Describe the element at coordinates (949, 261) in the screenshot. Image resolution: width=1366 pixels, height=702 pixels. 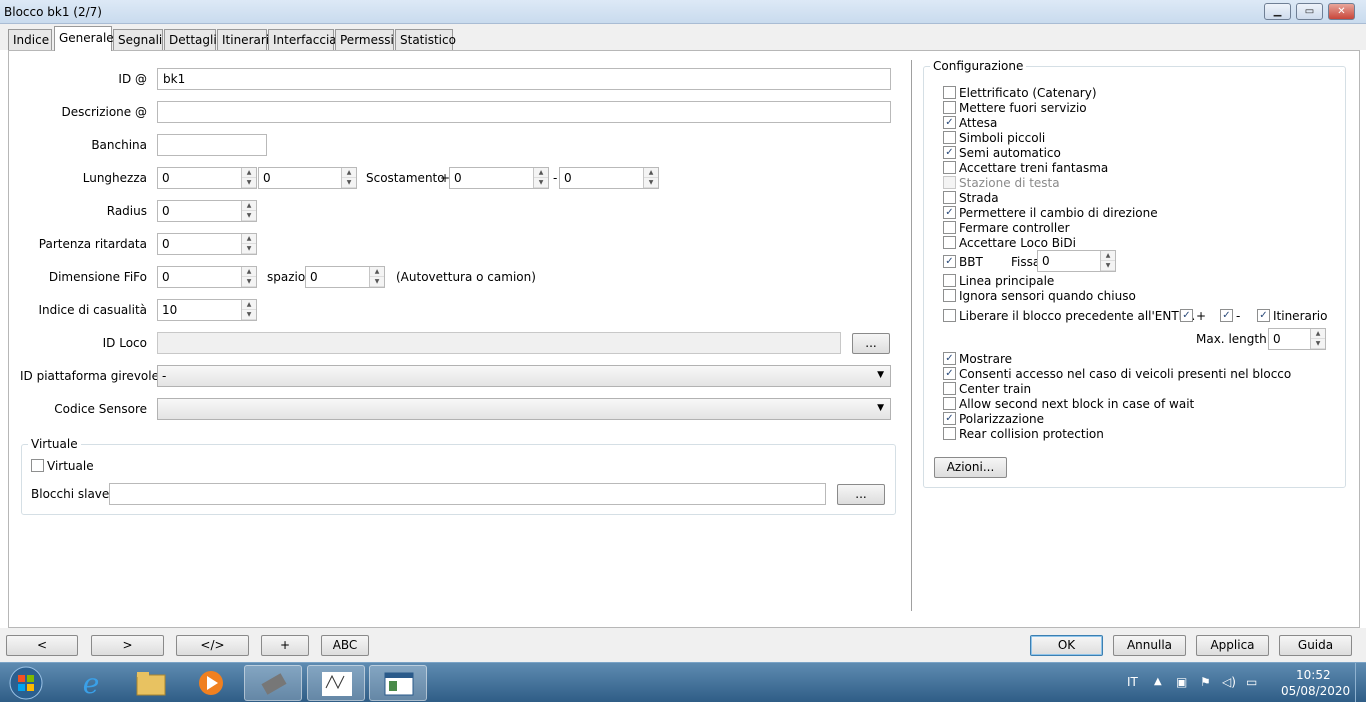
I see `bbt-checkbox: ✓` at that location.